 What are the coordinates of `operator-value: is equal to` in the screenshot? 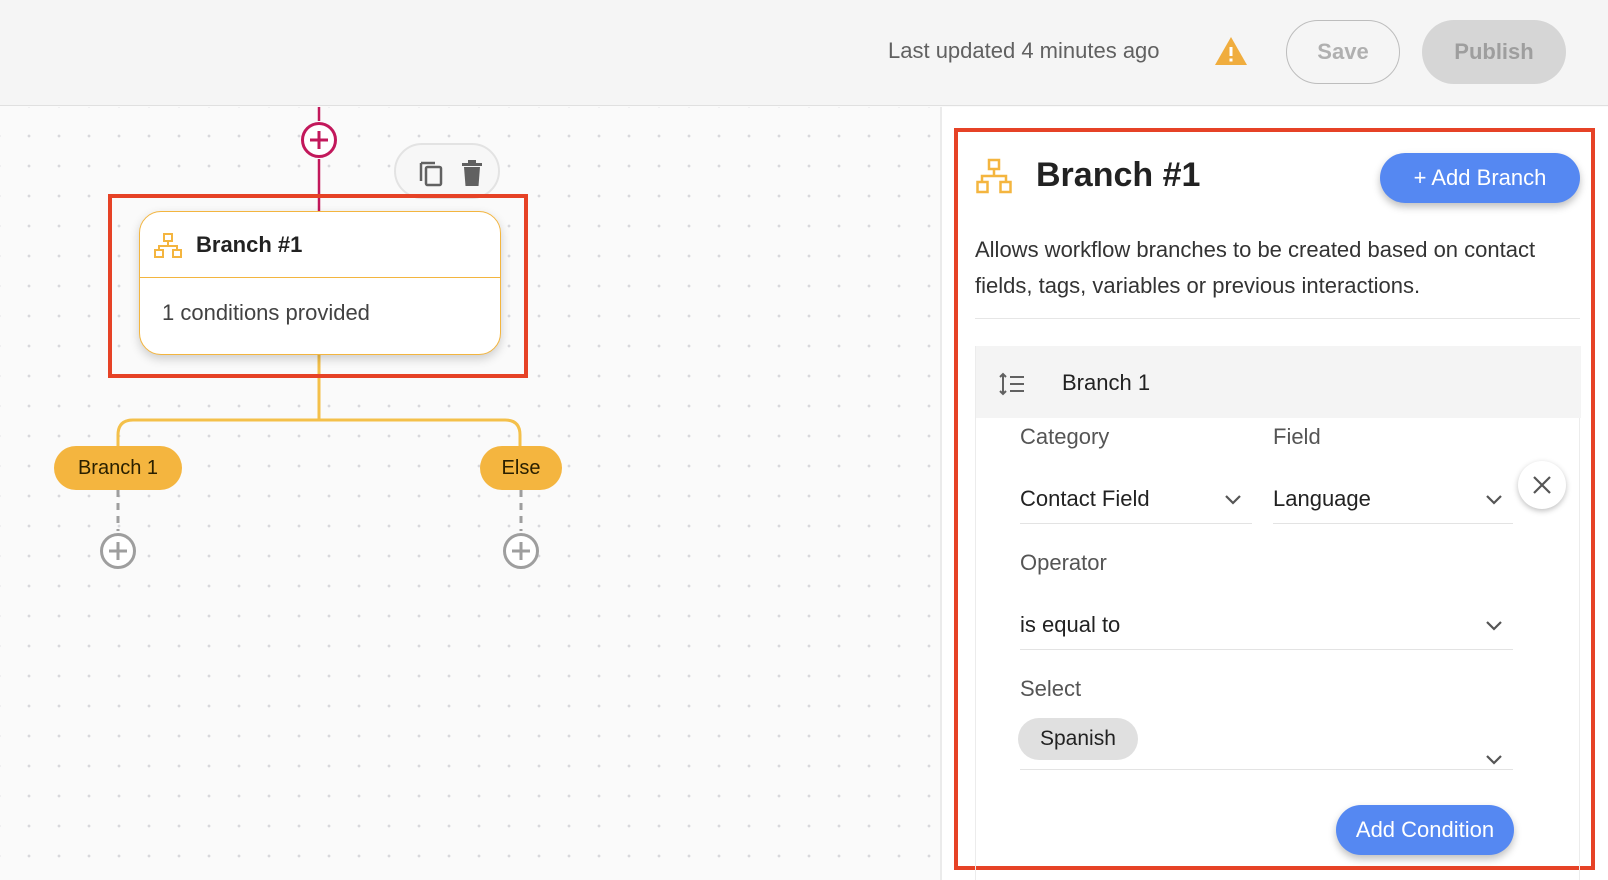 It's located at (1070, 624).